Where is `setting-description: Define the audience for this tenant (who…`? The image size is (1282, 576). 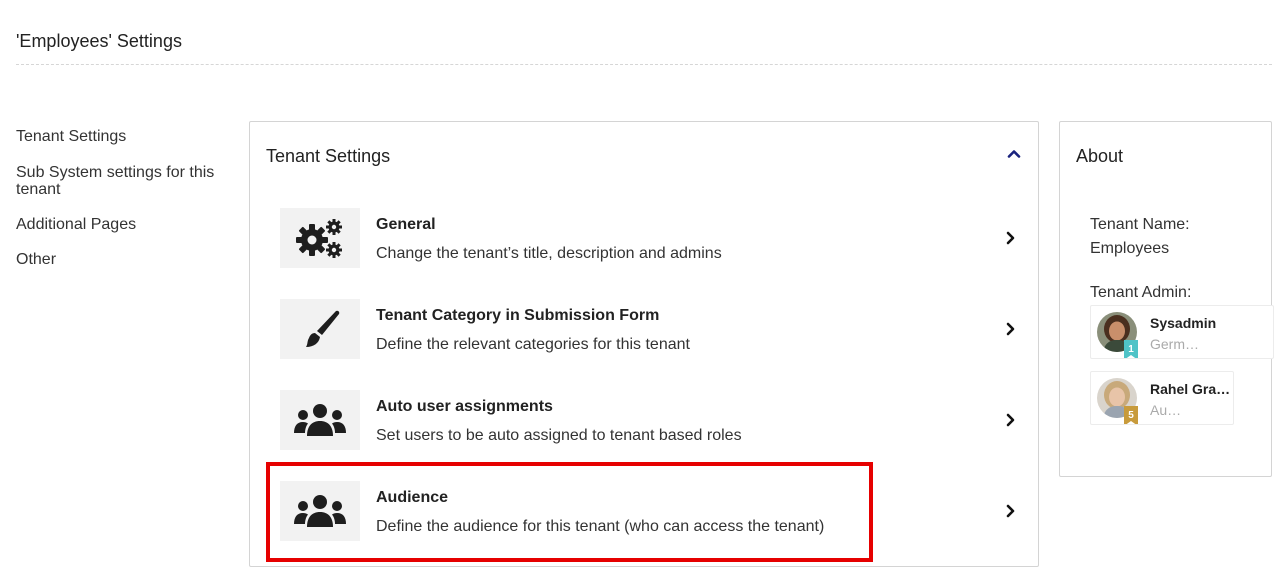
setting-description: Define the audience for this tenant (who… is located at coordinates (600, 526).